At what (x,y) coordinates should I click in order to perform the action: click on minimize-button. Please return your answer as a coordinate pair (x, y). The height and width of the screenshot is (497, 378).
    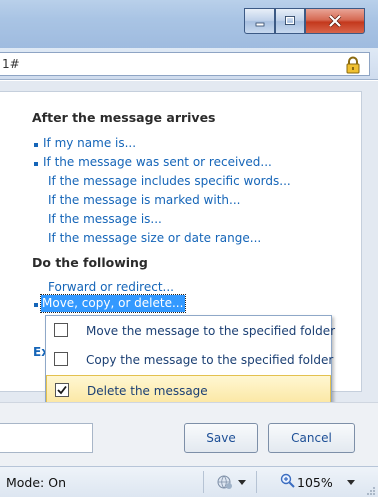
    Looking at the image, I should click on (259, 21).